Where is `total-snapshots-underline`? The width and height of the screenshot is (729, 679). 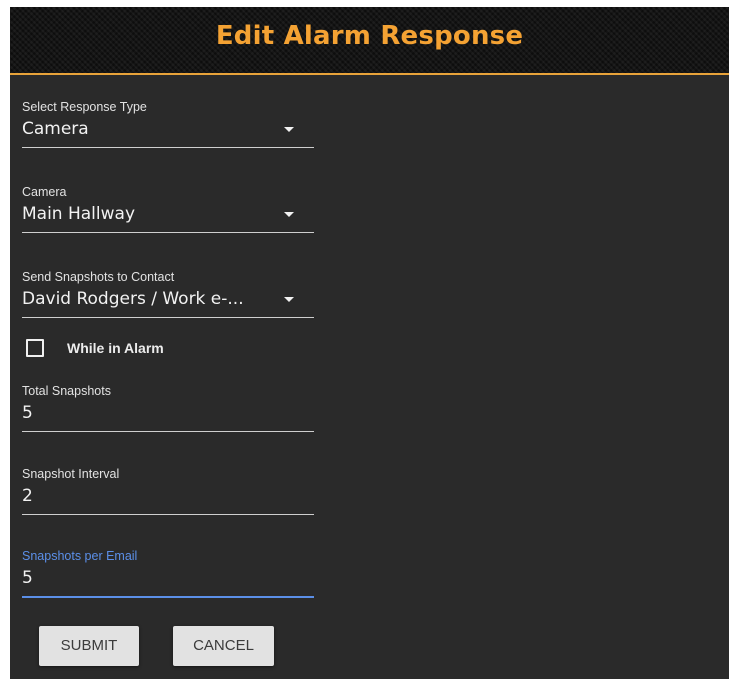 total-snapshots-underline is located at coordinates (168, 431).